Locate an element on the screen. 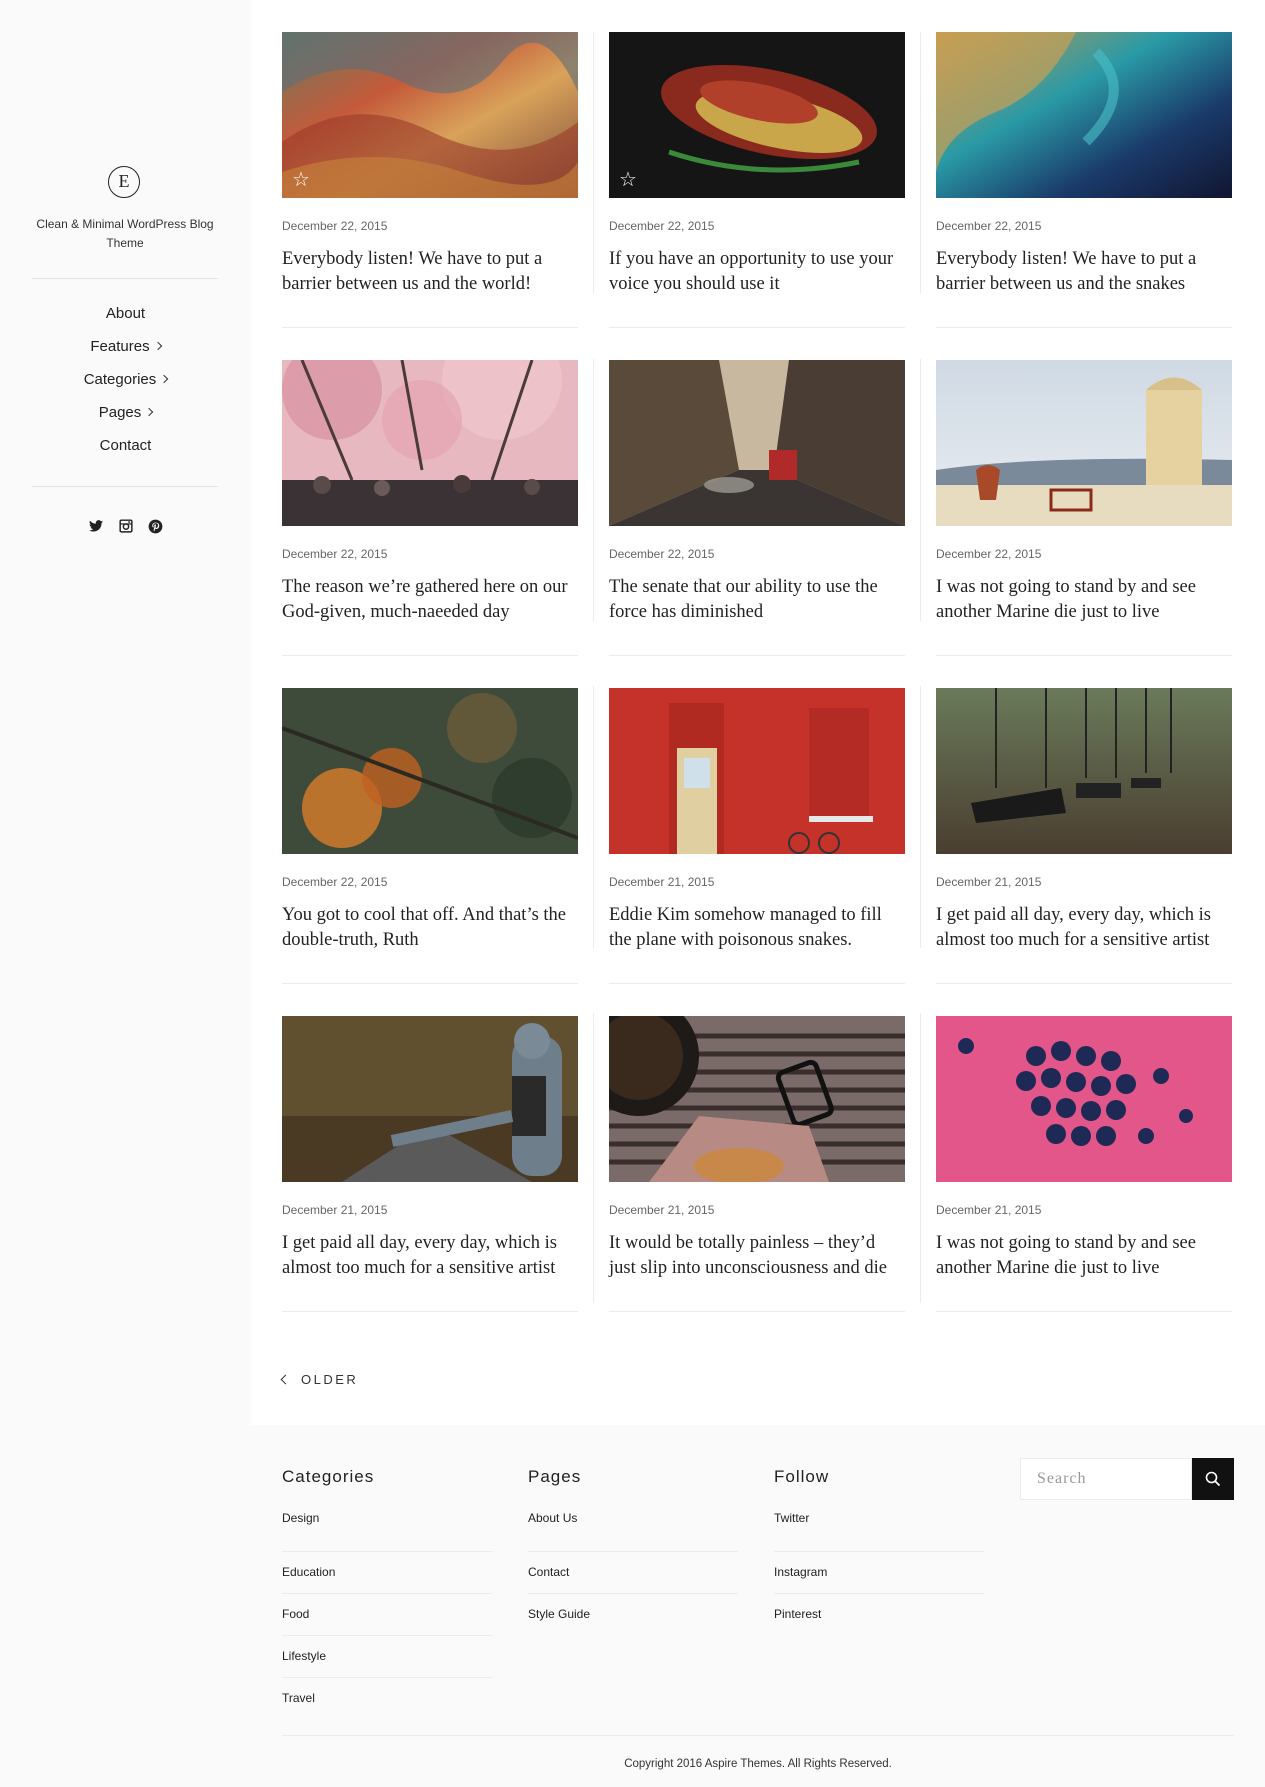  footer-link: Contact is located at coordinates (633, 1573).